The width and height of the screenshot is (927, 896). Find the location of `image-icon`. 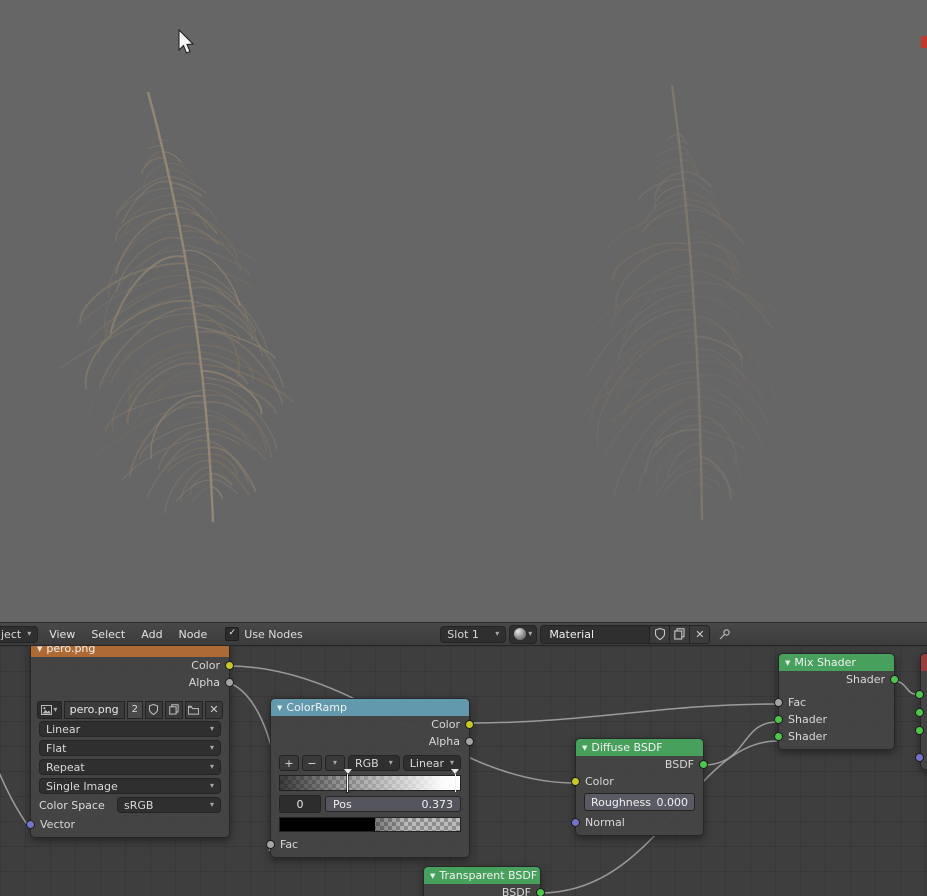

image-icon is located at coordinates (47, 709).